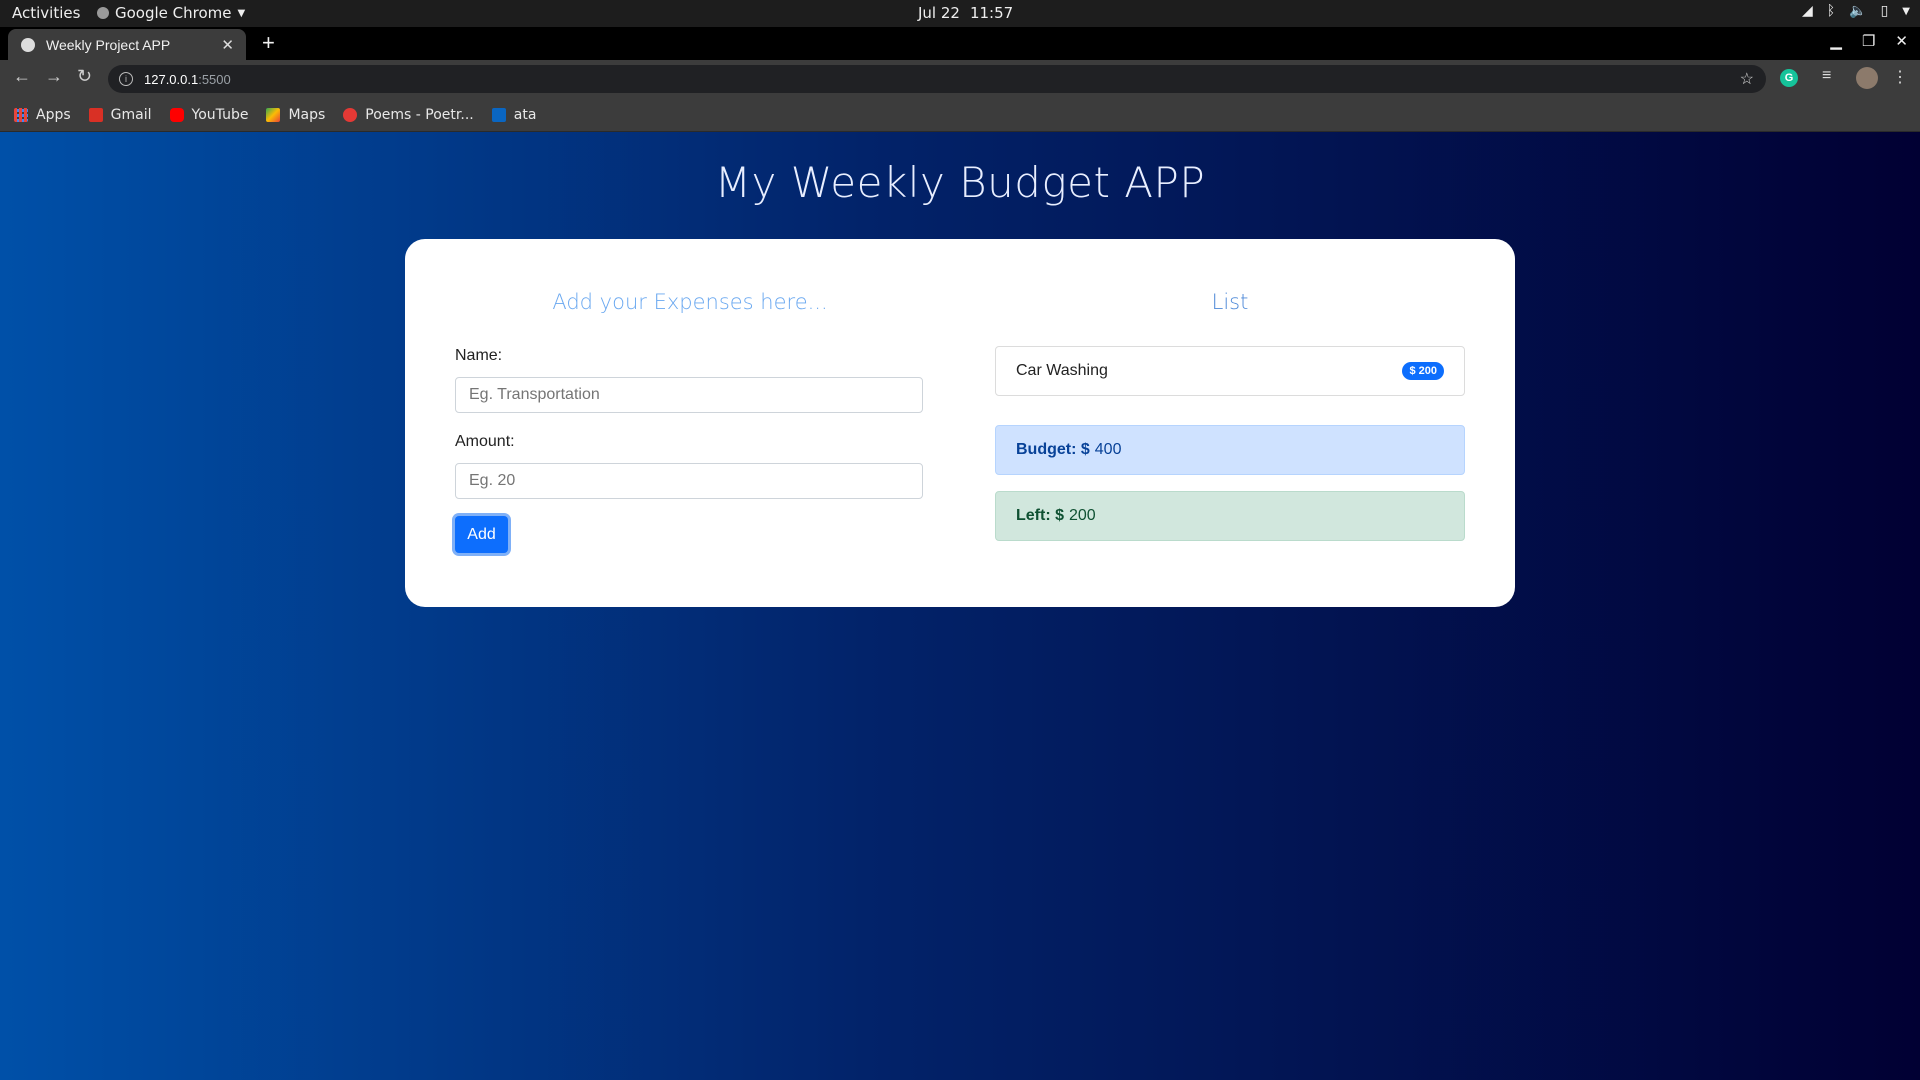  I want to click on maps-icon, so click(273, 114).